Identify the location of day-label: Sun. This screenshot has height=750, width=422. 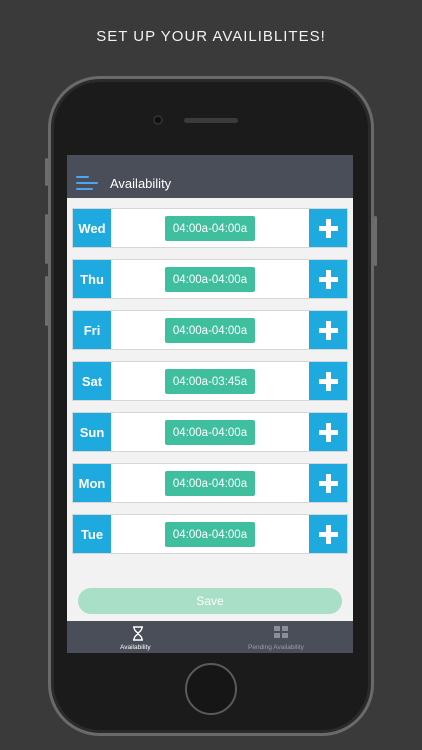
(92, 432).